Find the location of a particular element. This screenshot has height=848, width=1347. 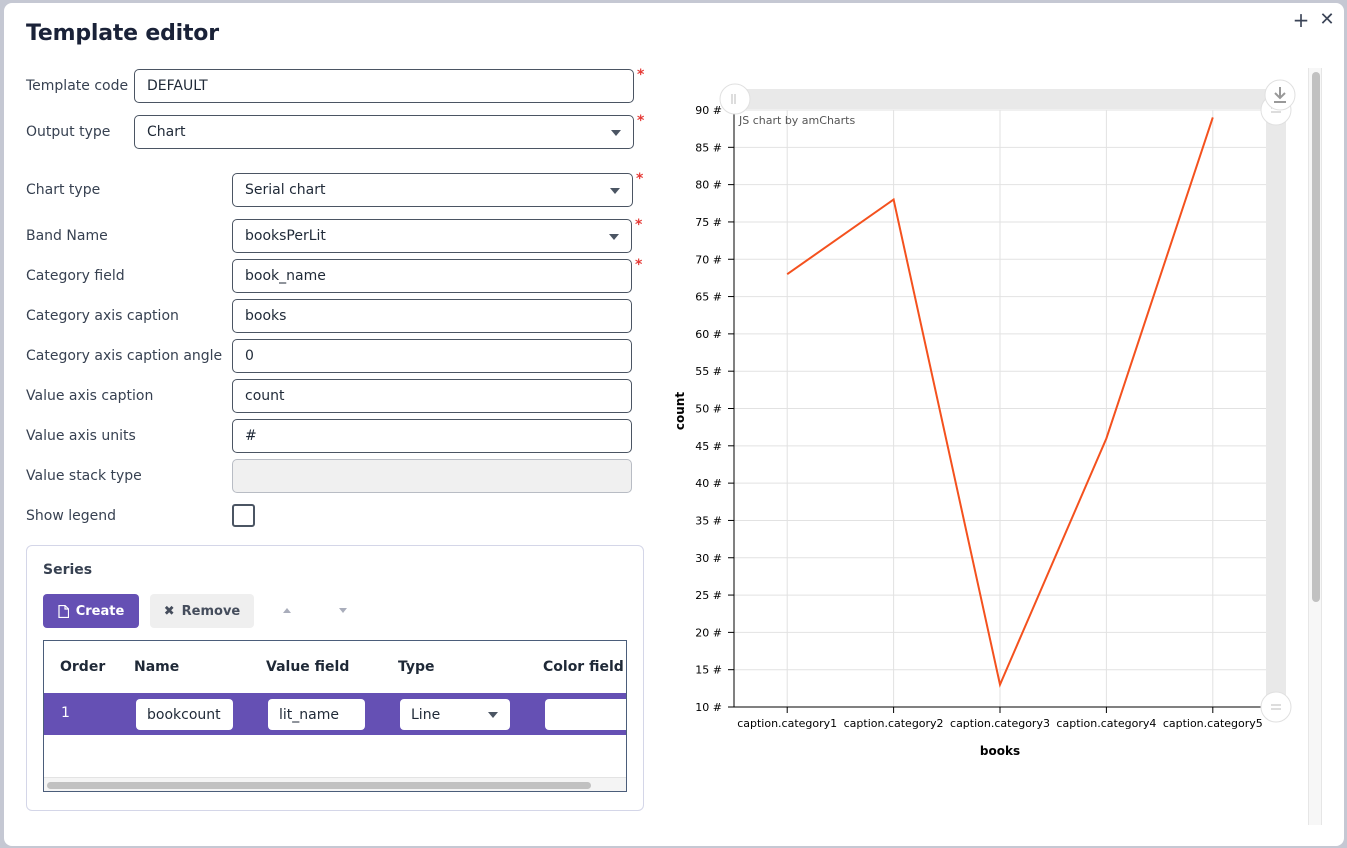

dialog-title: Template editor is located at coordinates (122, 33).